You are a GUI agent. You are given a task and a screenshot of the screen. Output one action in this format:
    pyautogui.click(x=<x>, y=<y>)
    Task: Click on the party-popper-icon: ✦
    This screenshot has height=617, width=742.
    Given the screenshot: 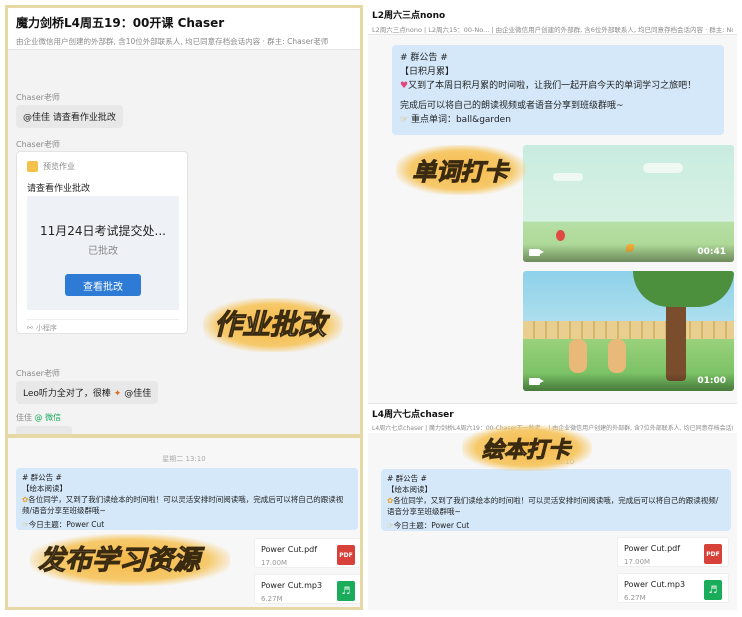 What is the action you would take?
    pyautogui.click(x=117, y=394)
    